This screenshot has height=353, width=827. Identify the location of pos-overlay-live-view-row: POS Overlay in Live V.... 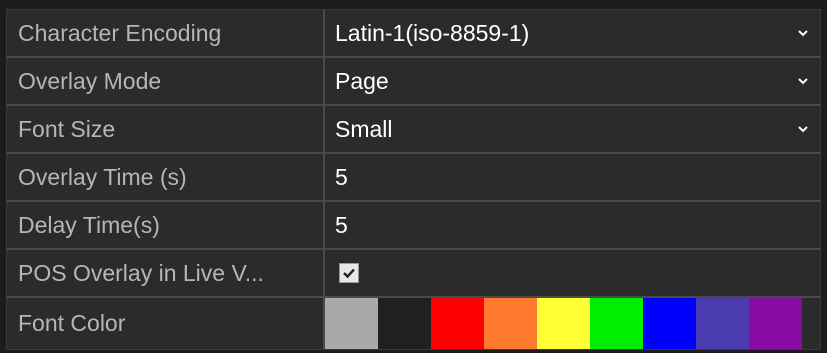
(413, 274).